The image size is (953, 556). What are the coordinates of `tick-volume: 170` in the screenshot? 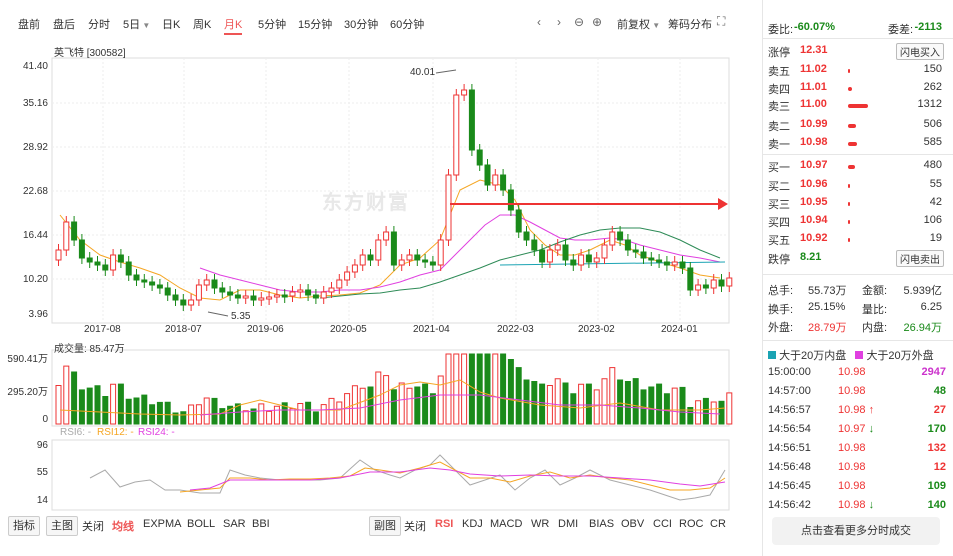 It's located at (936, 429).